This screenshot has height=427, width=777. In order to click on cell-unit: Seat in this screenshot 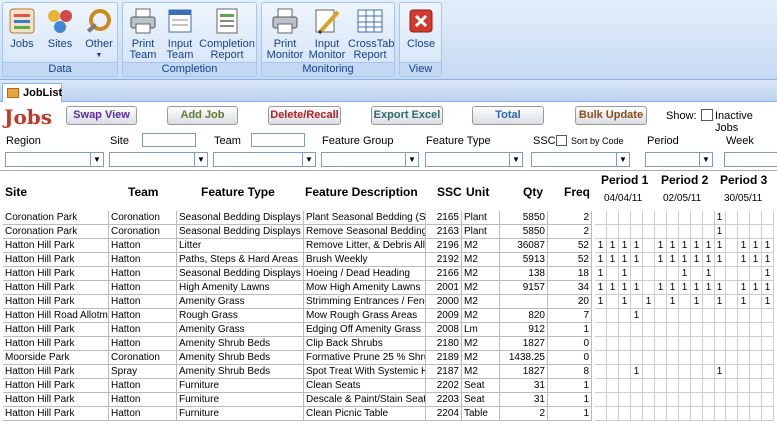, I will do `click(481, 386)`.